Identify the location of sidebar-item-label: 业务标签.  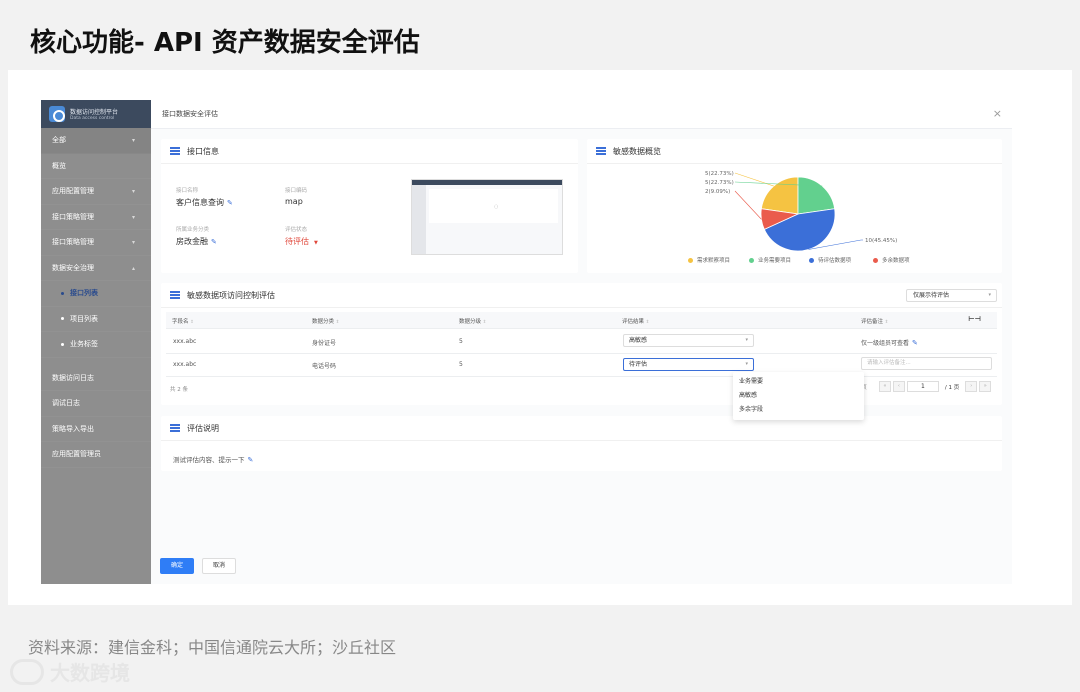
(84, 344).